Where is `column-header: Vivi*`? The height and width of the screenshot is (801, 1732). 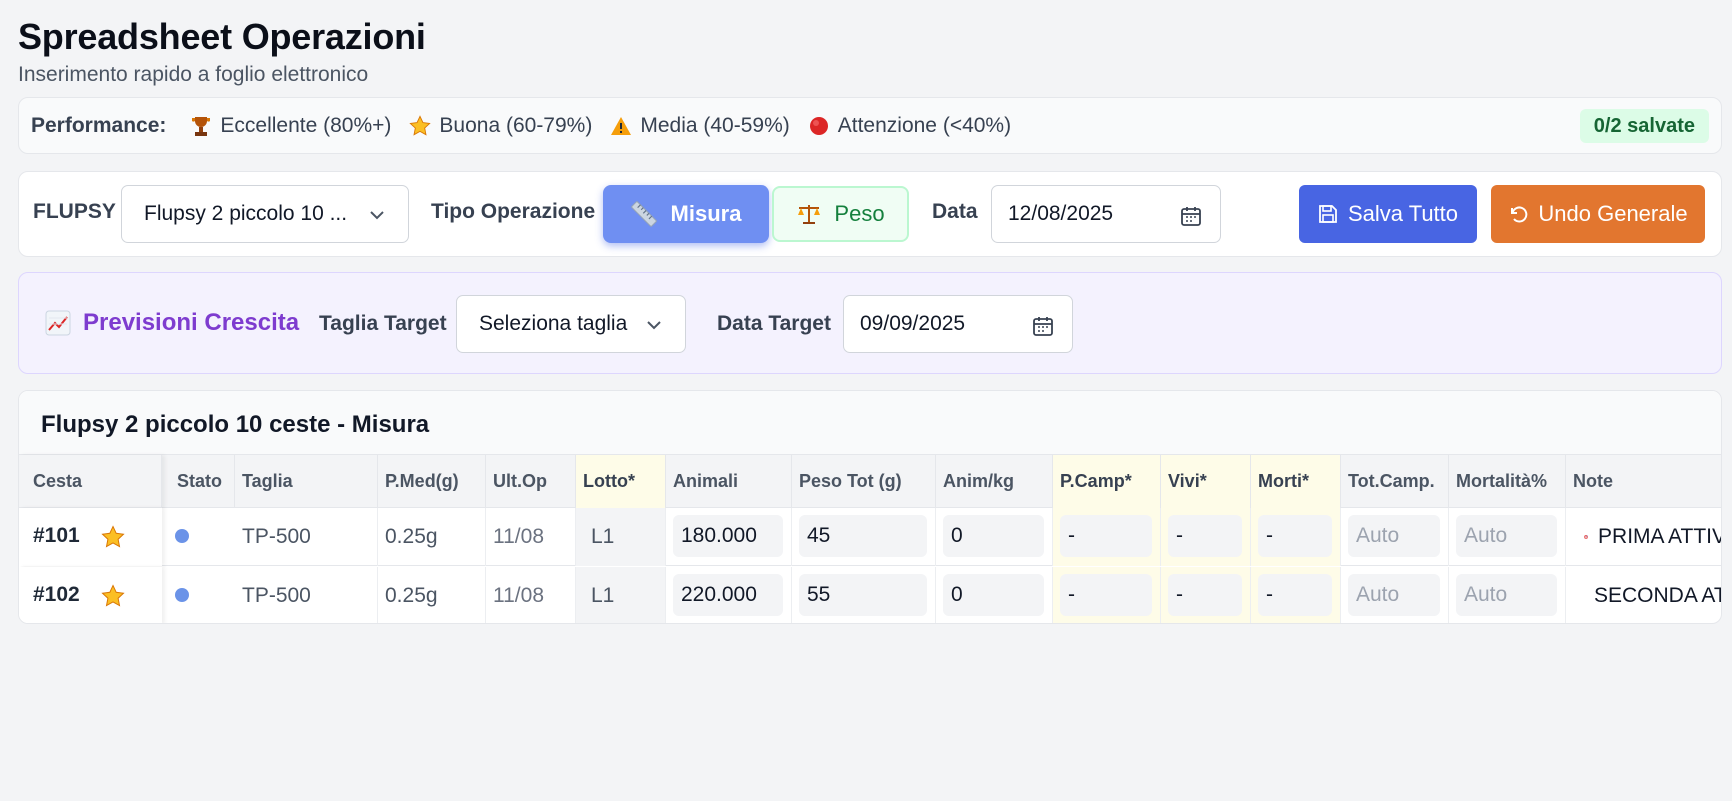 column-header: Vivi* is located at coordinates (1206, 481).